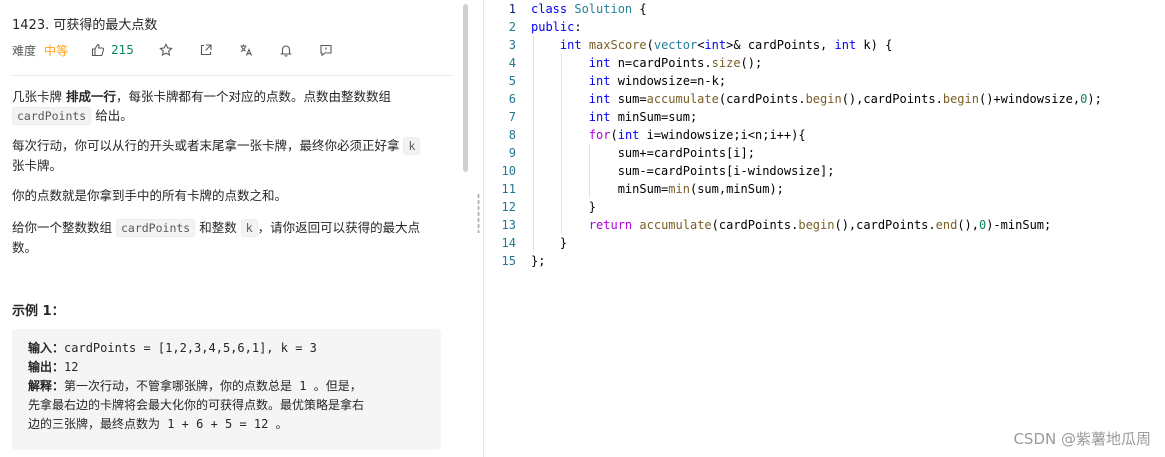 The image size is (1165, 457). What do you see at coordinates (286, 50) in the screenshot?
I see `bell-icon` at bounding box center [286, 50].